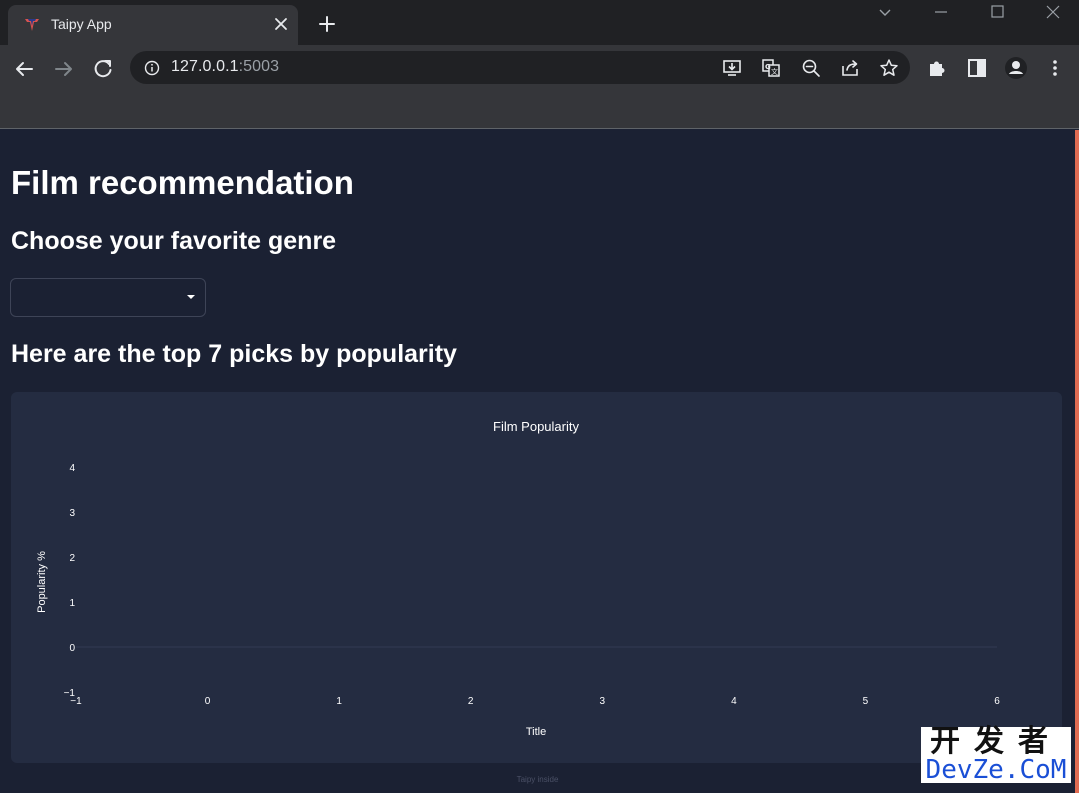 Image resolution: width=1079 pixels, height=793 pixels. I want to click on share-icon, so click(850, 68).